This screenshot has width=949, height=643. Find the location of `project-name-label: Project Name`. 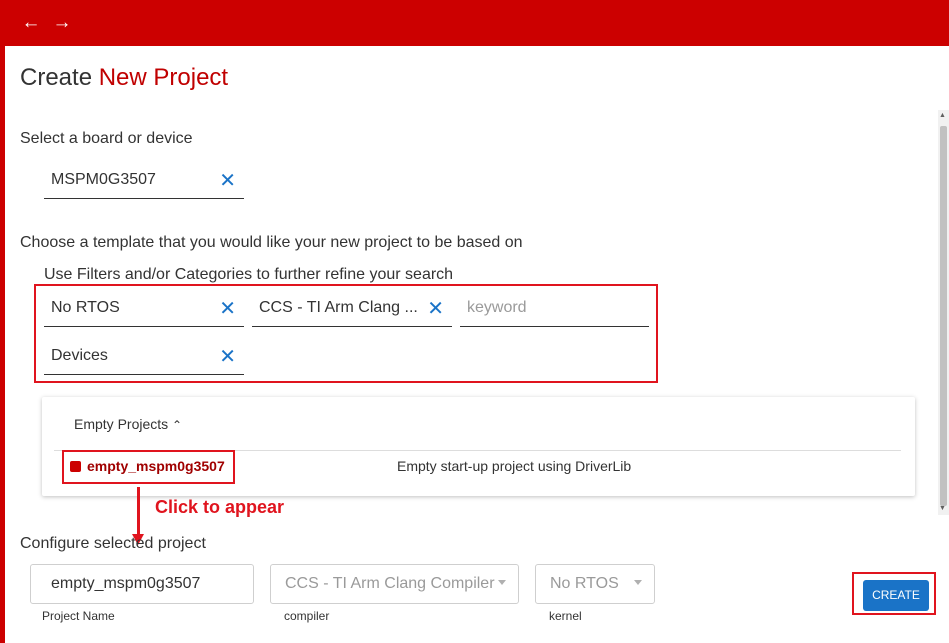

project-name-label: Project Name is located at coordinates (78, 616).